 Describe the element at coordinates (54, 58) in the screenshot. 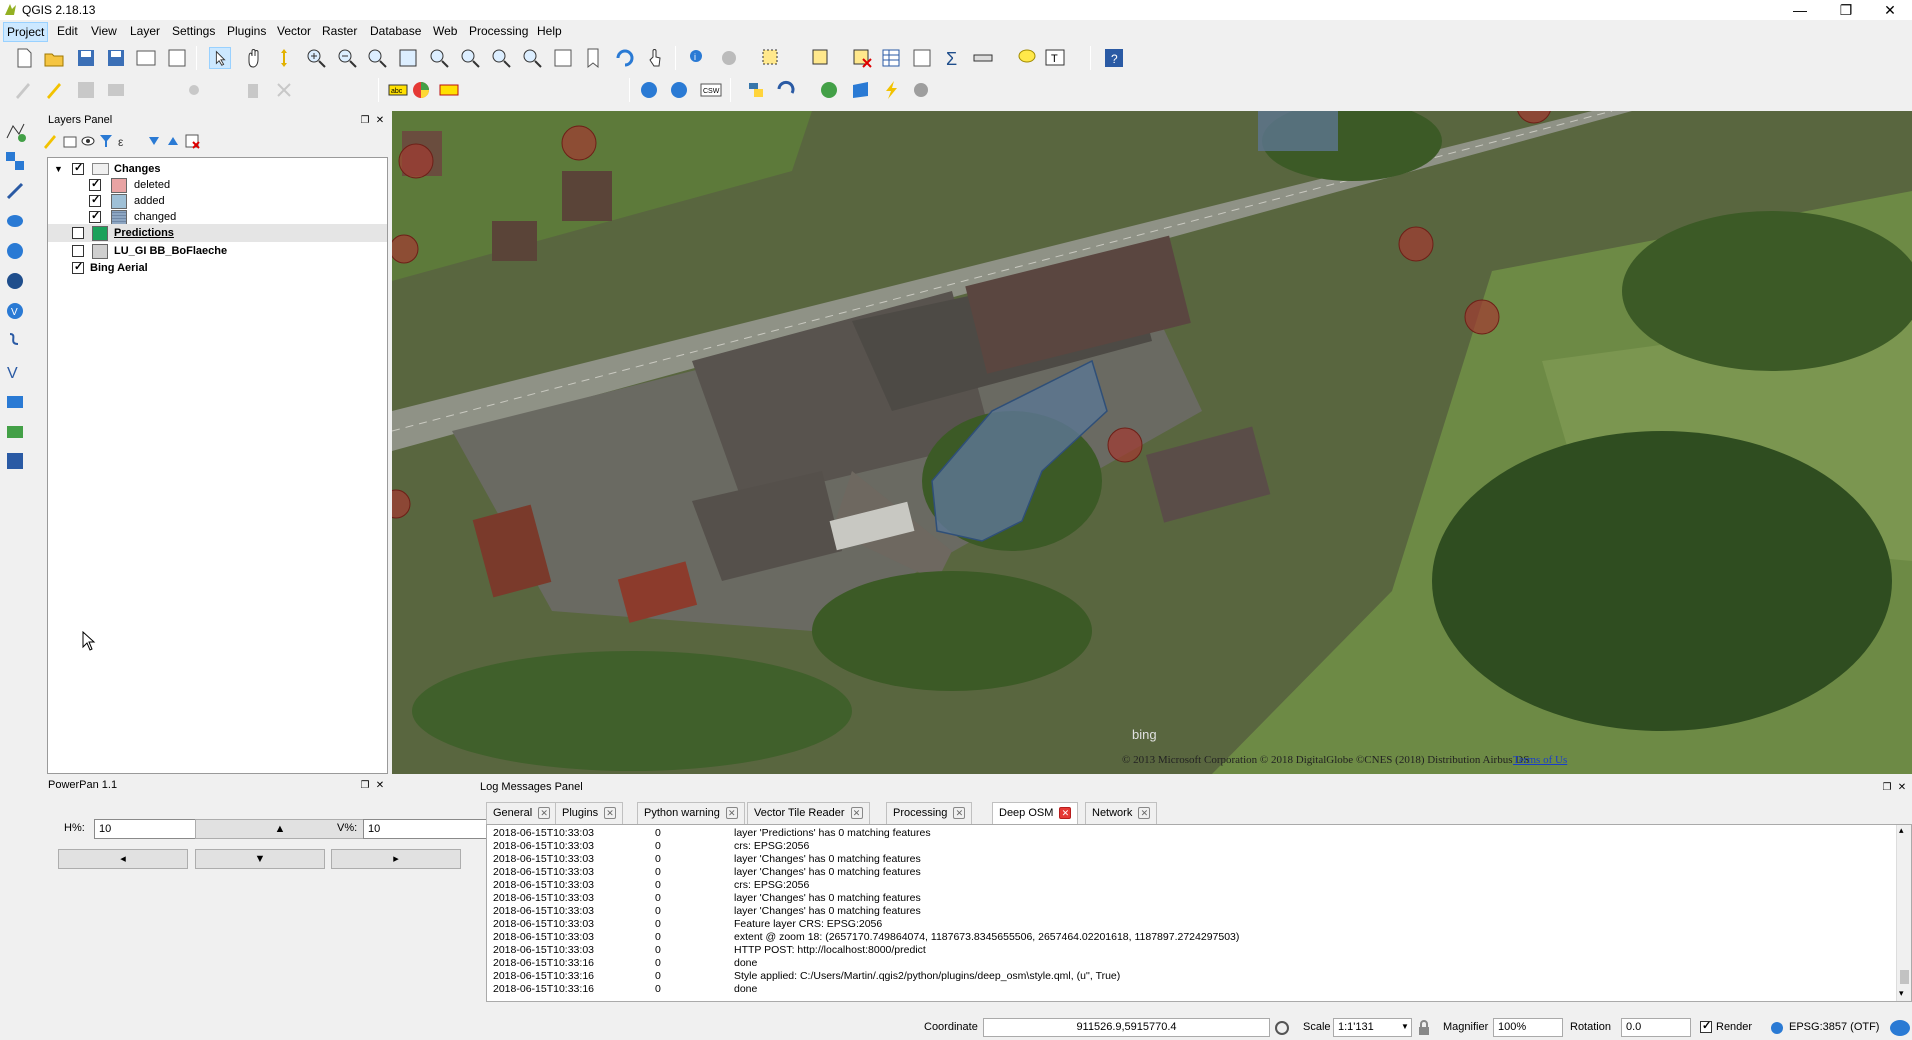

I see `open-project-icon` at that location.